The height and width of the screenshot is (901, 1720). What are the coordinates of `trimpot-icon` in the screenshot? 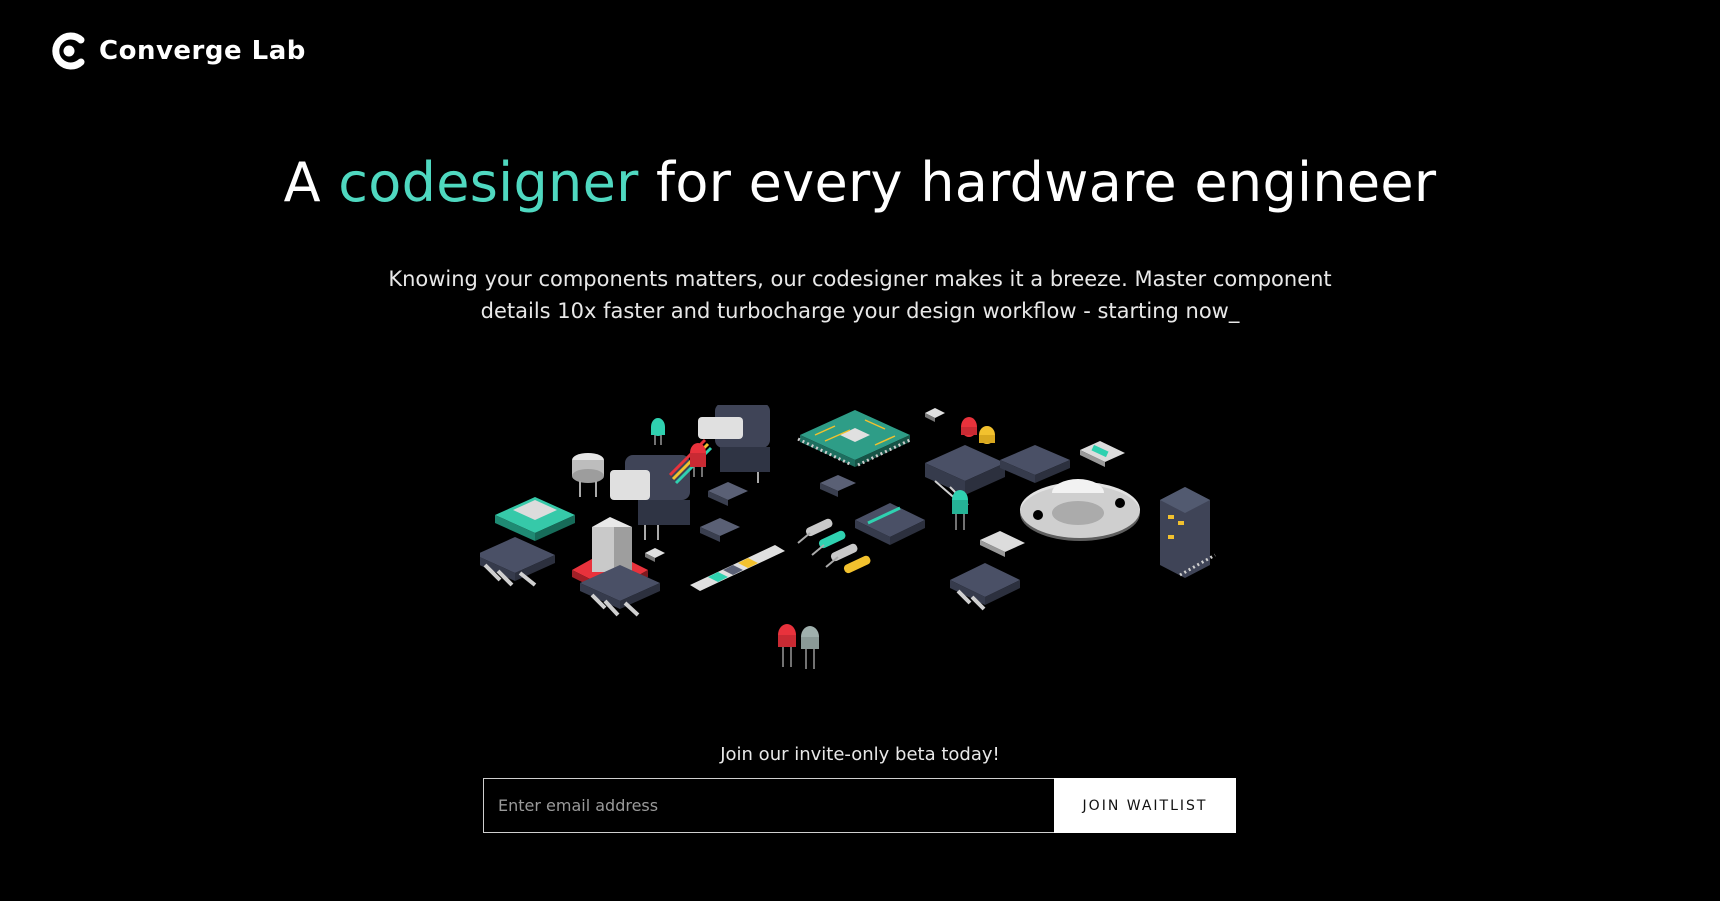 It's located at (588, 475).